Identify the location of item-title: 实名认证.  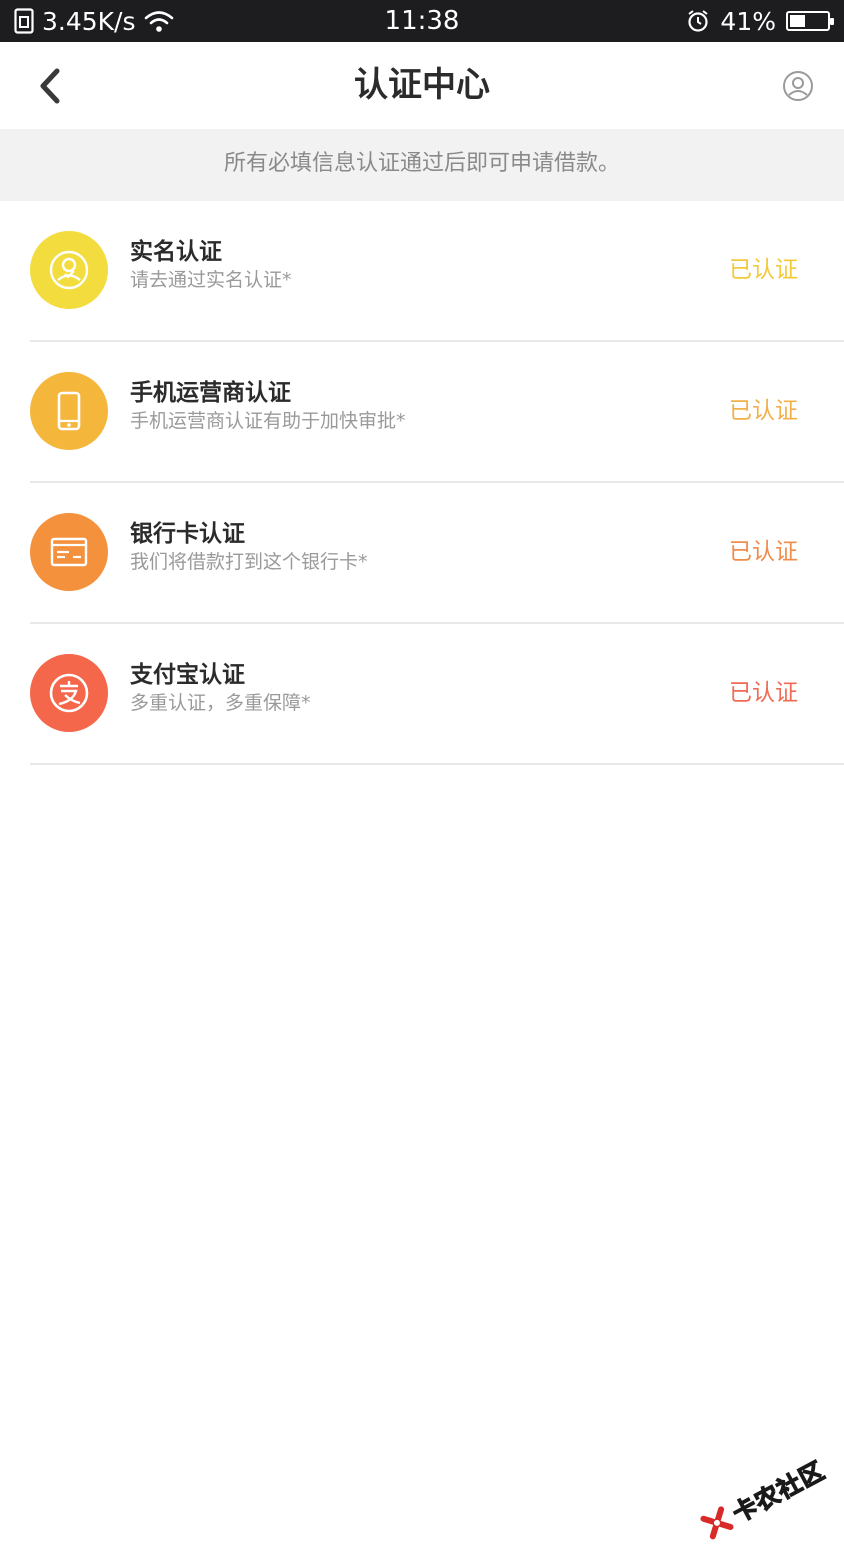
(176, 252).